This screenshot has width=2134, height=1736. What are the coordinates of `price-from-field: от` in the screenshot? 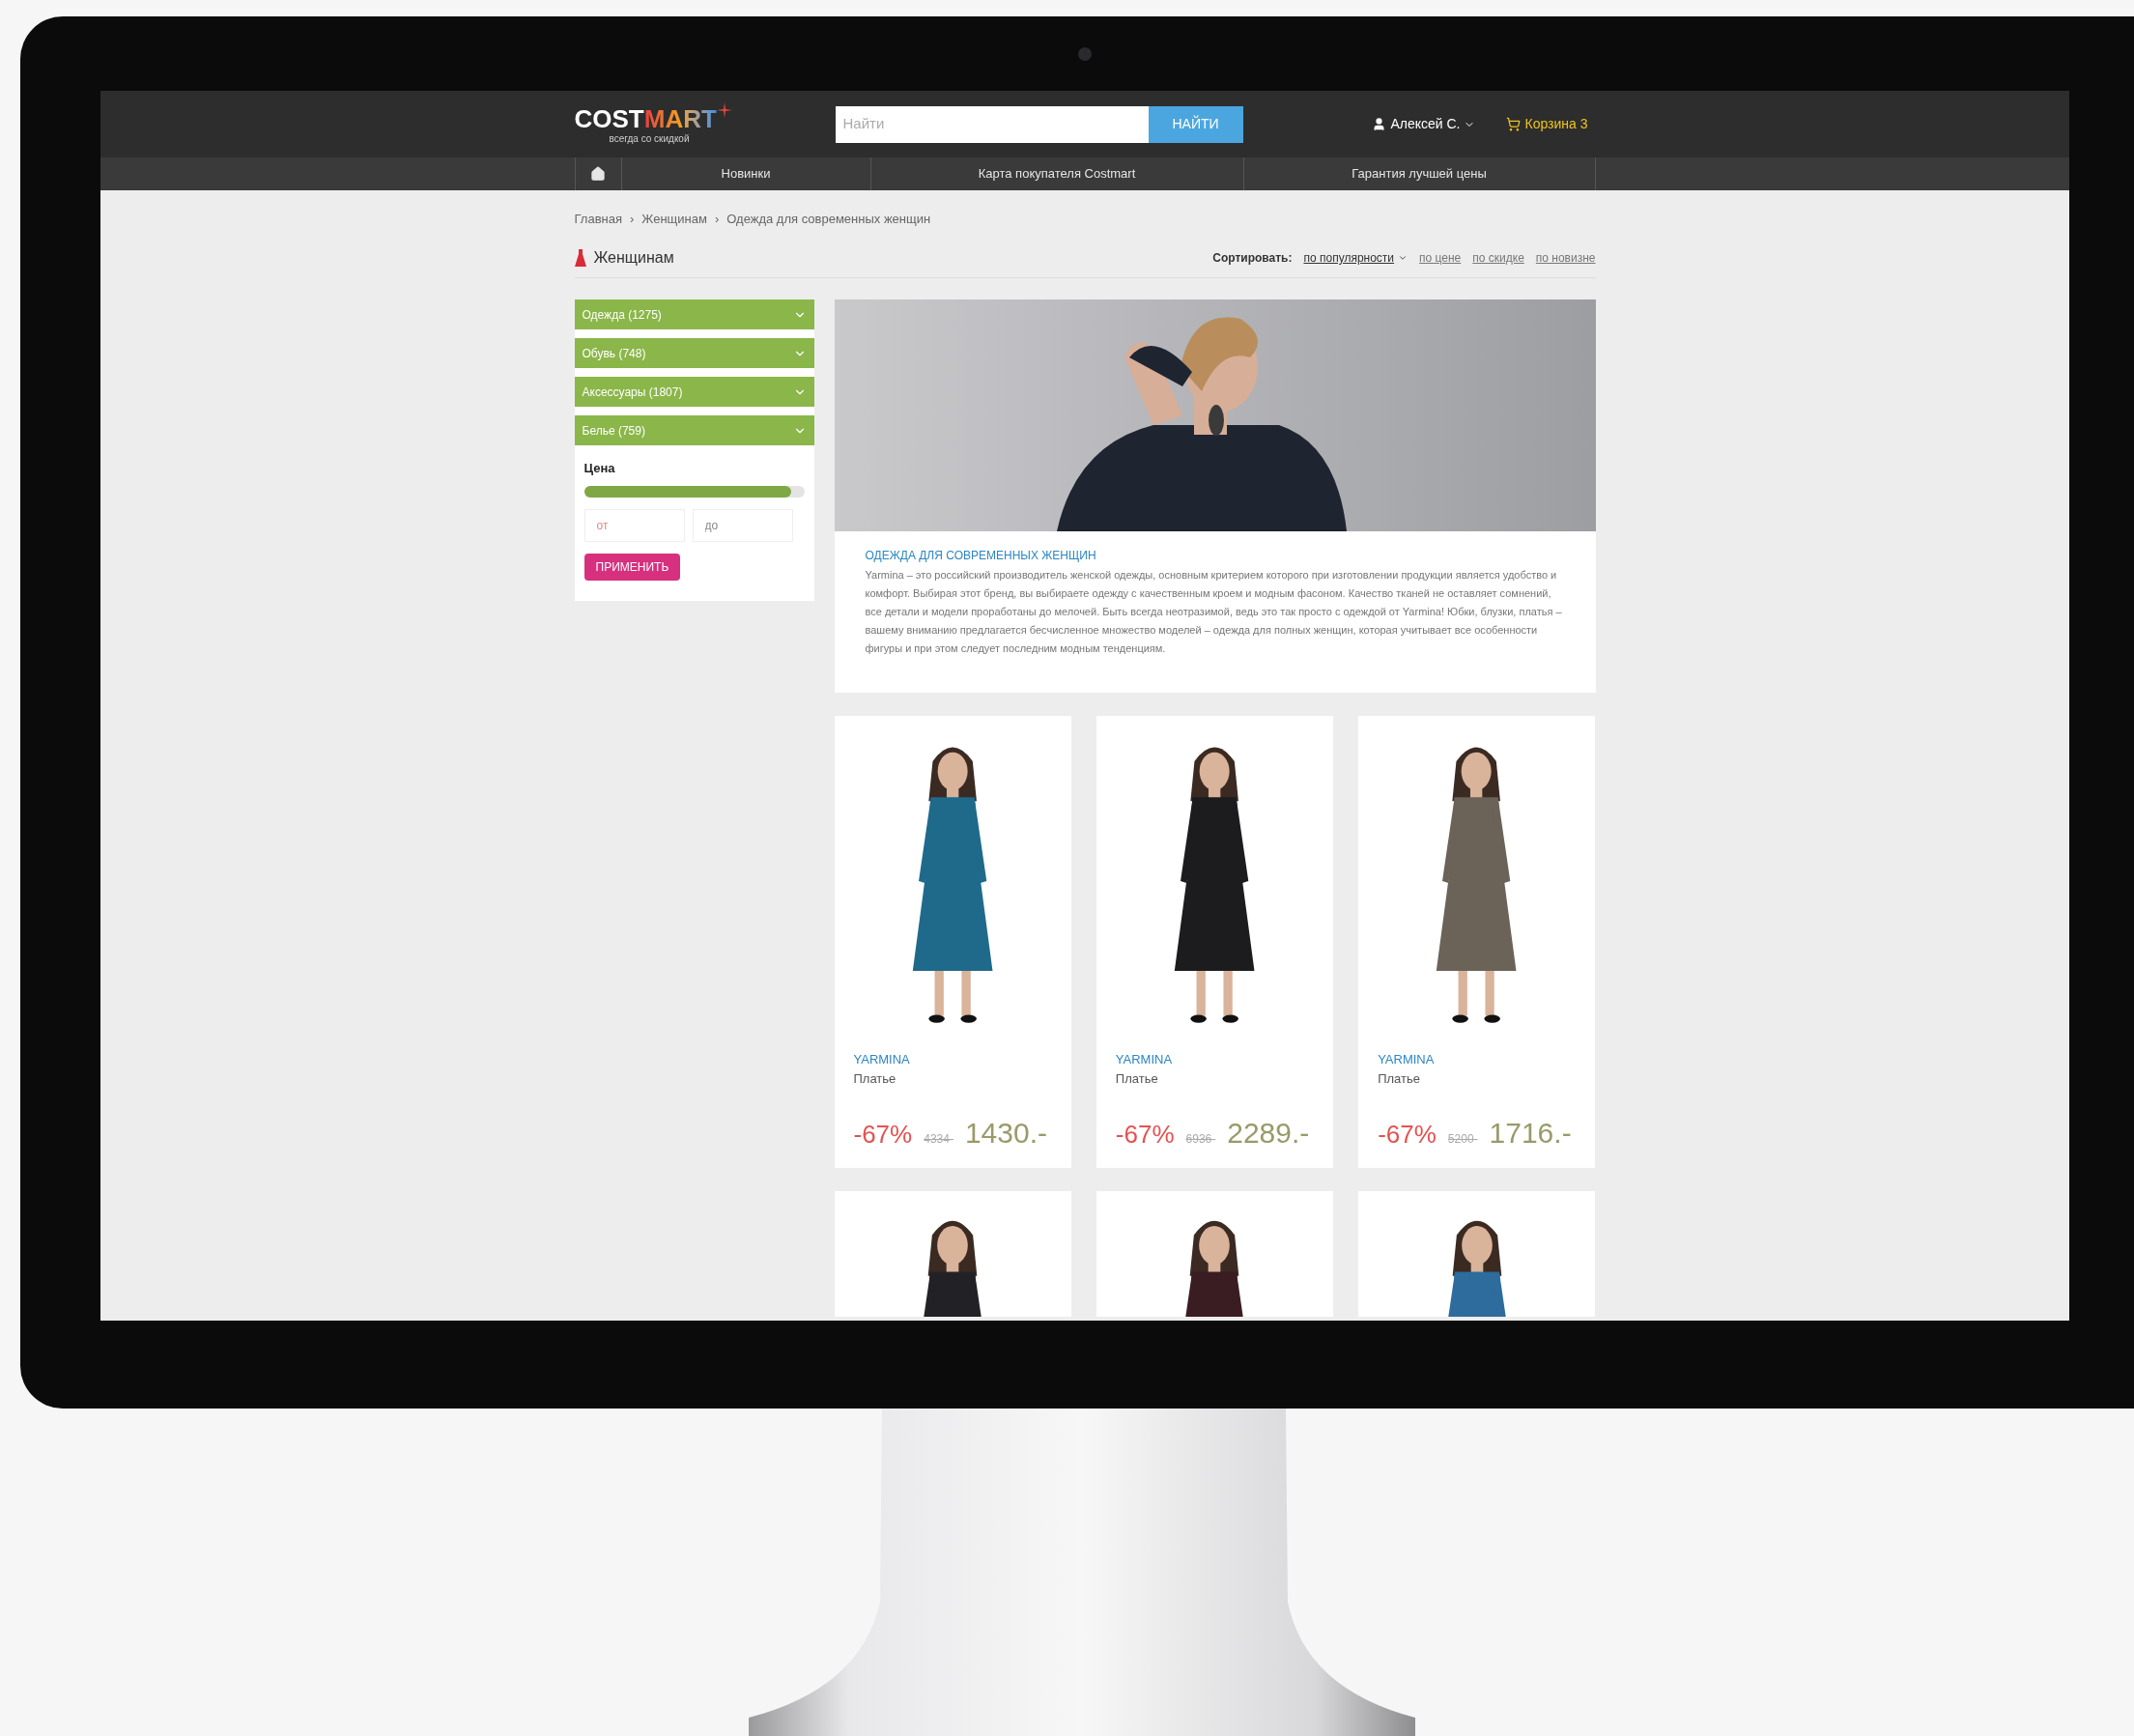 It's located at (634, 525).